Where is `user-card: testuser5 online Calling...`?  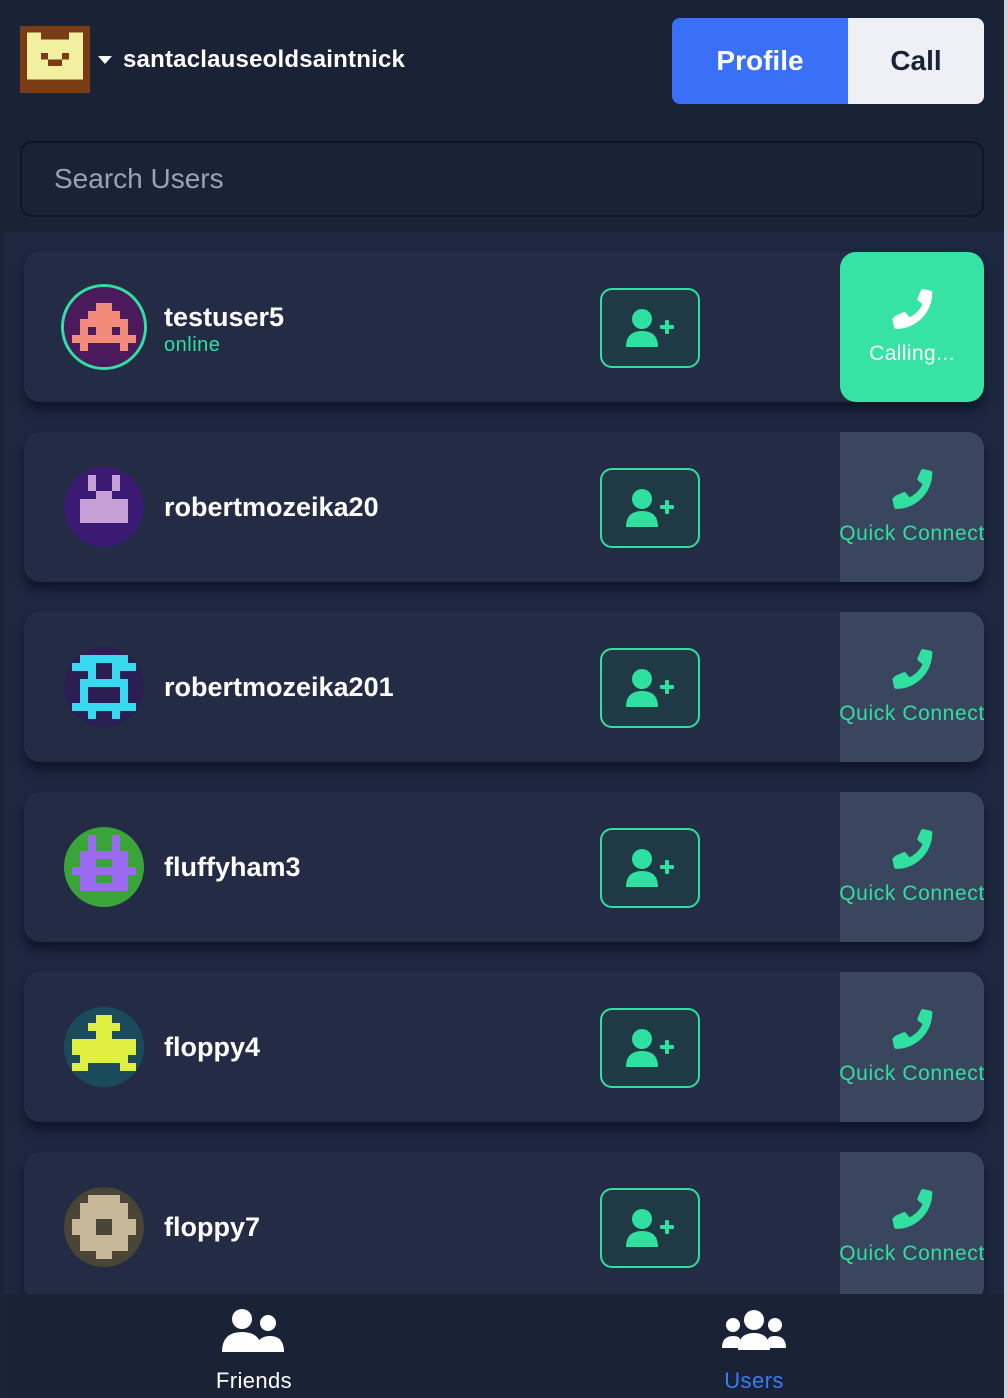 user-card: testuser5 online Calling... is located at coordinates (504, 327).